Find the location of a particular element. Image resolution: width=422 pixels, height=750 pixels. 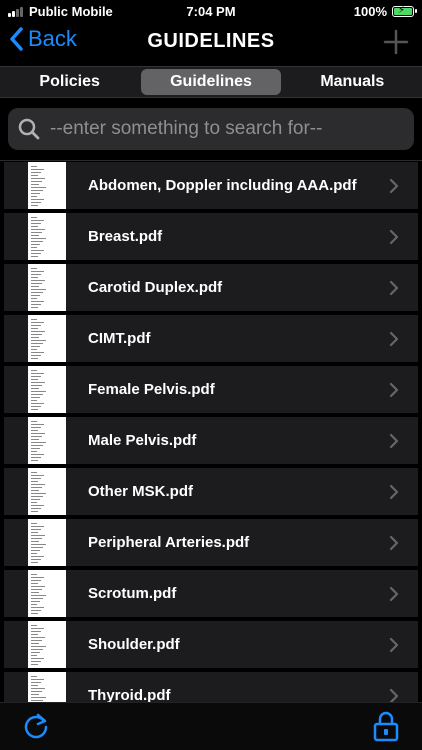

file-name: Shoulder.pdf is located at coordinates (134, 644).